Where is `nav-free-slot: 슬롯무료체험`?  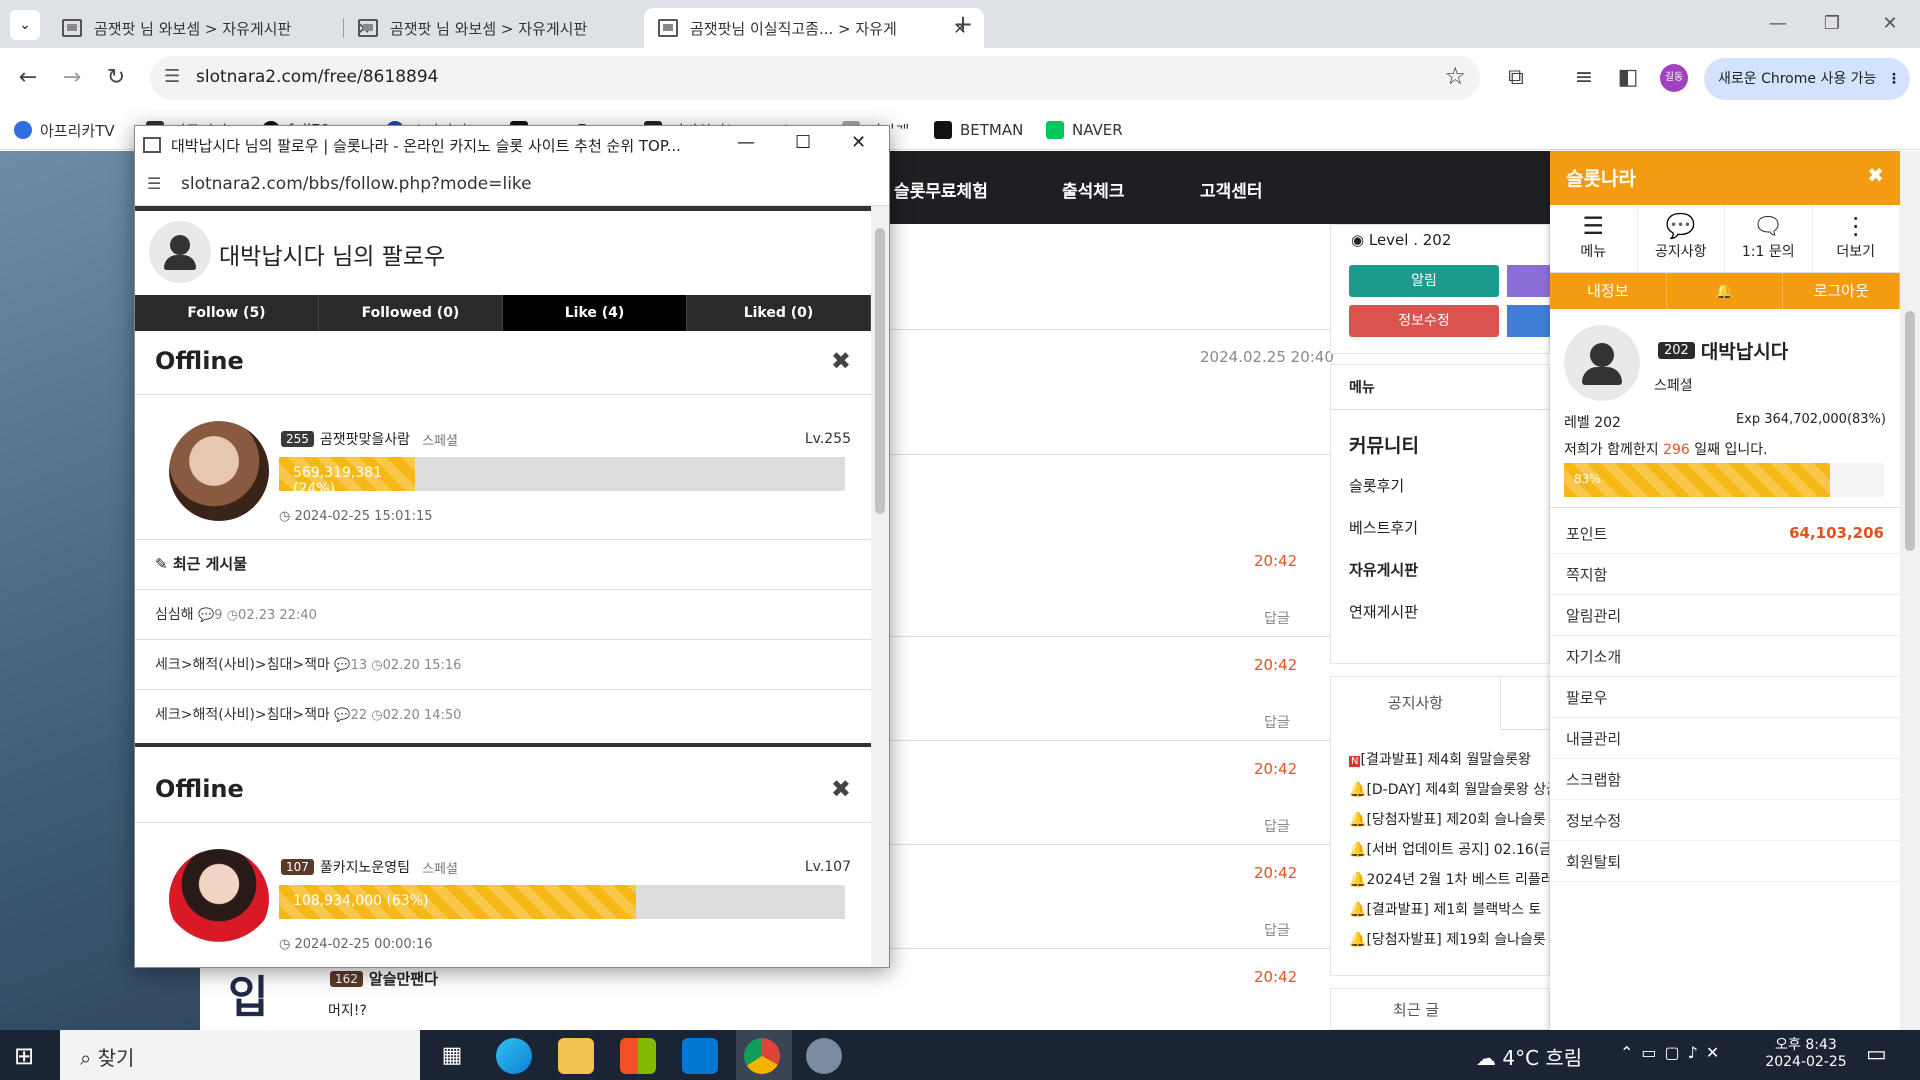
nav-free-slot: 슬롯무료체험 is located at coordinates (941, 189).